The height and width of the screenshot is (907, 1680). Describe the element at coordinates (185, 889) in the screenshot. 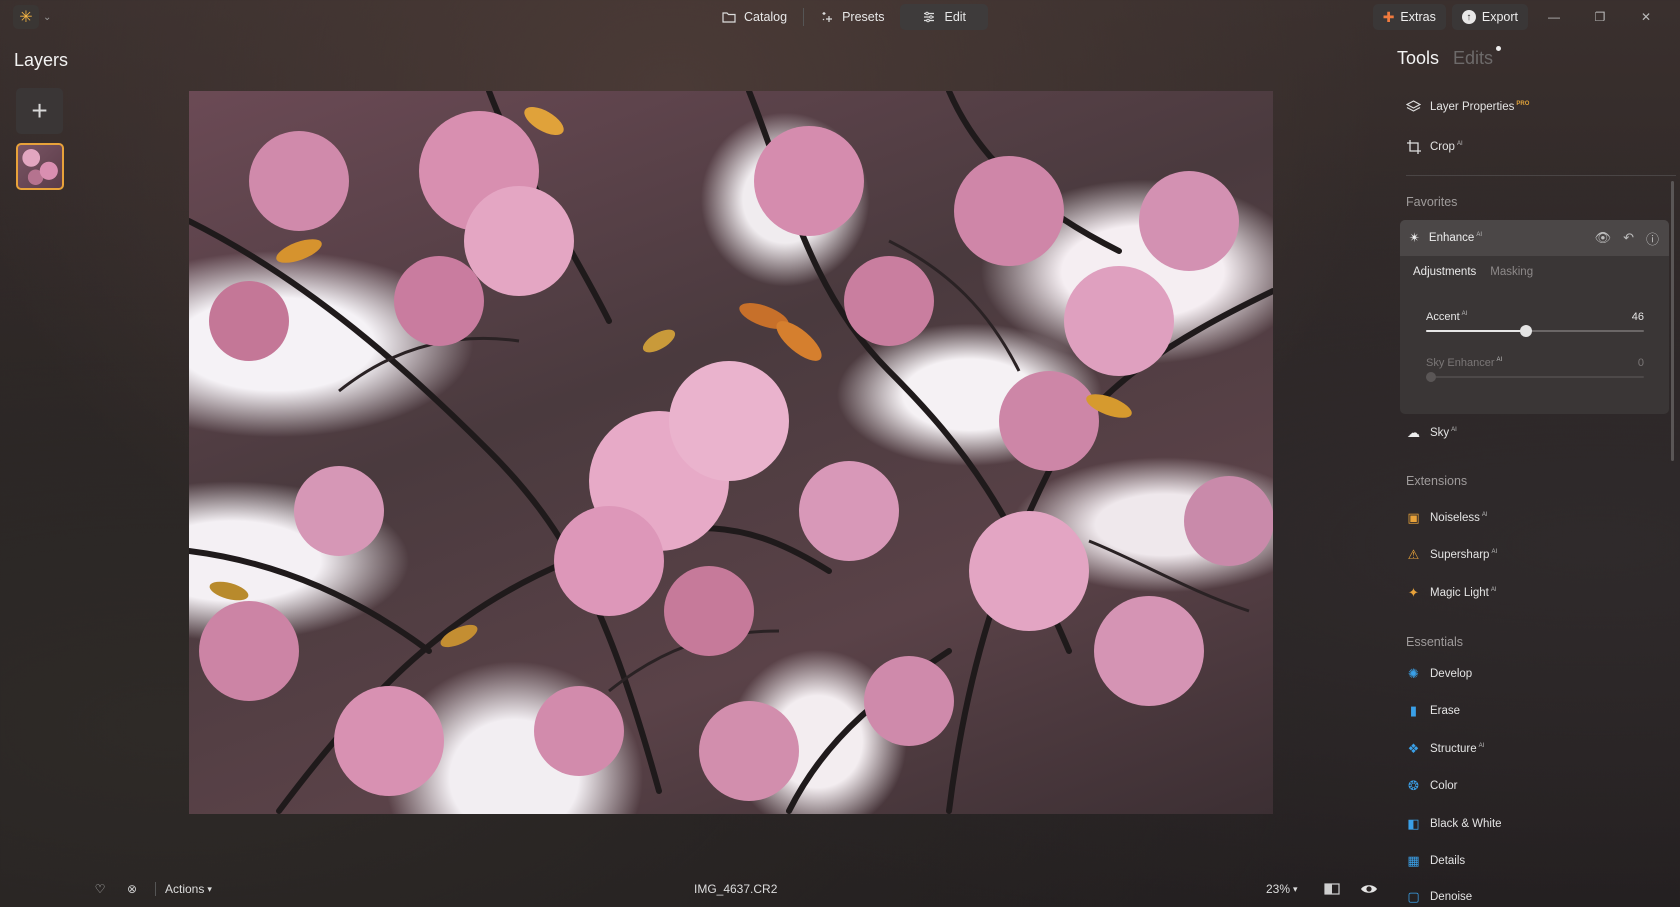

I see `actions-label: Actions` at that location.